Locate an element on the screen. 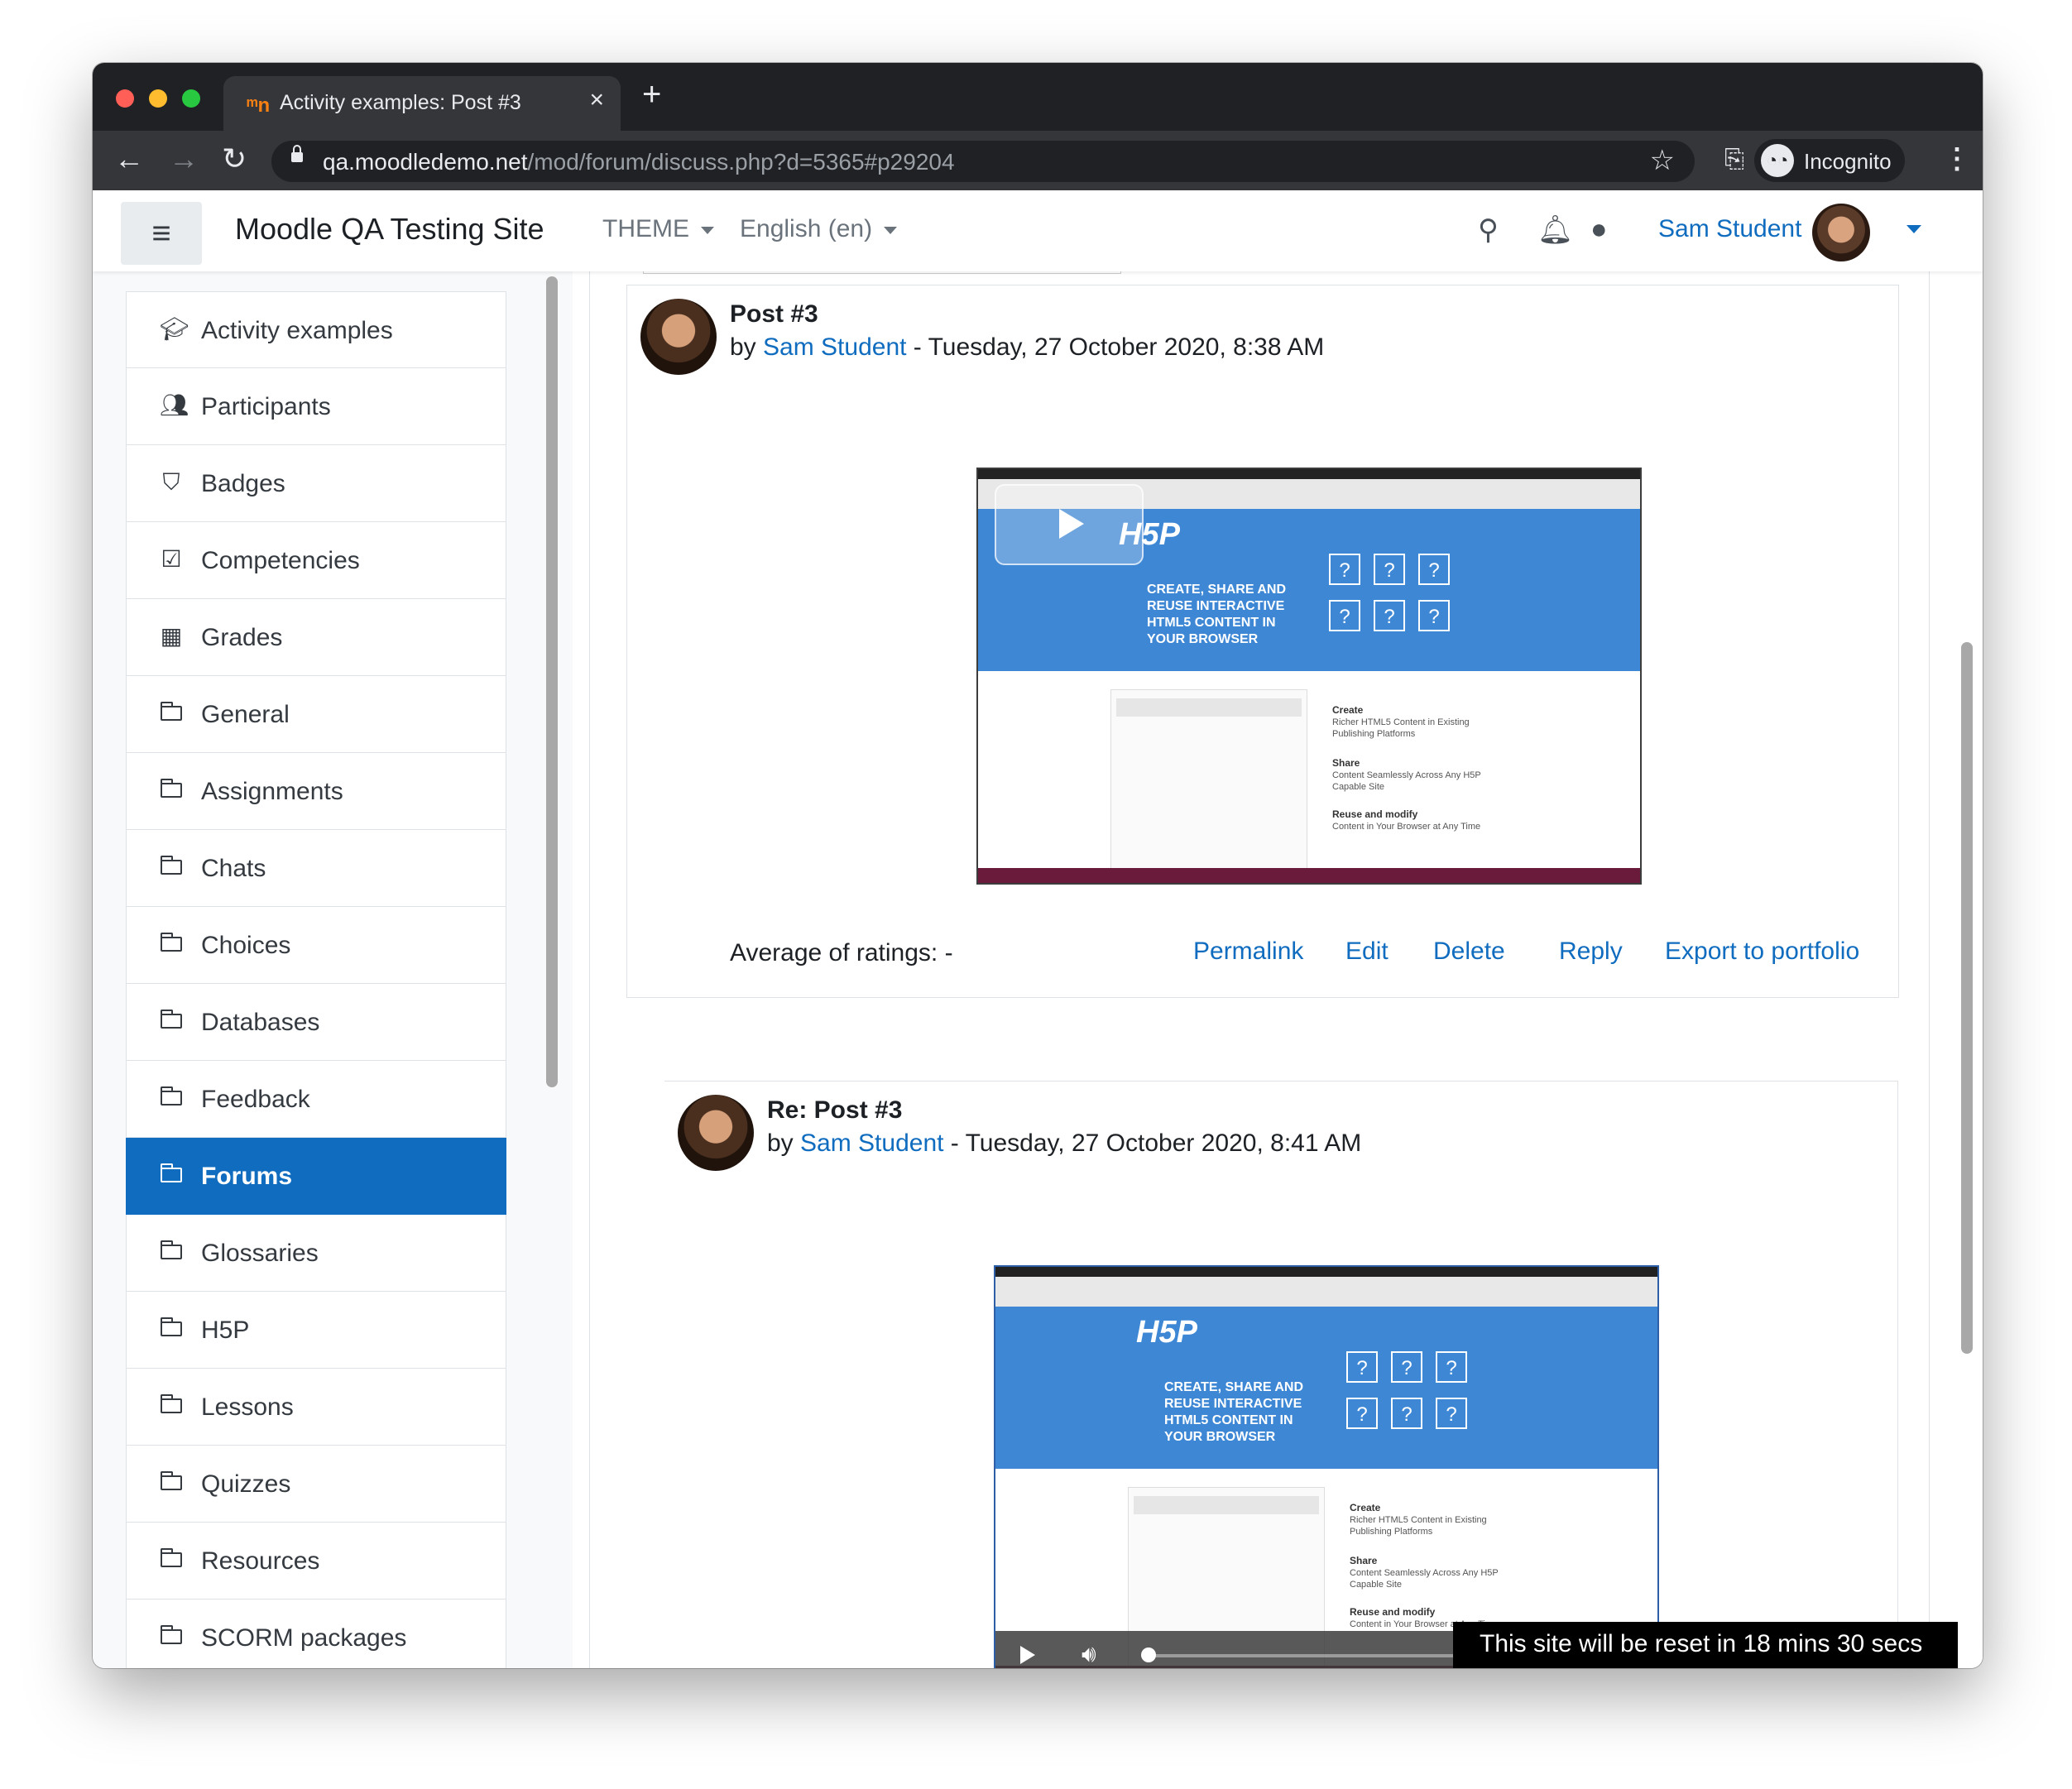 Image resolution: width=2072 pixels, height=1789 pixels. site-name: Moodle QA Testing Site is located at coordinates (389, 229).